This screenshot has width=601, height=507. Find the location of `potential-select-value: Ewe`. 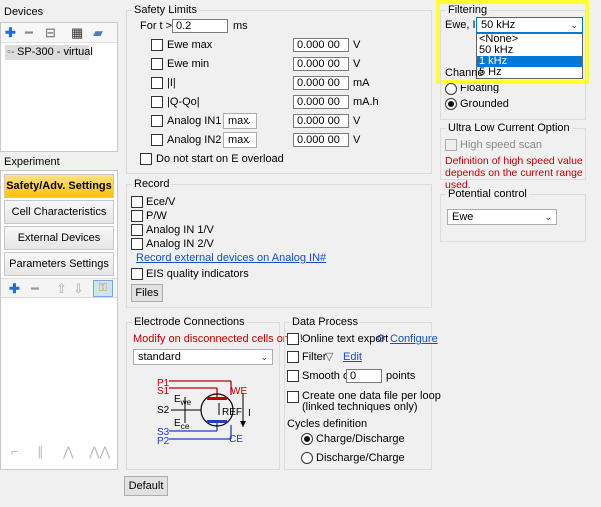

potential-select-value: Ewe is located at coordinates (463, 217).